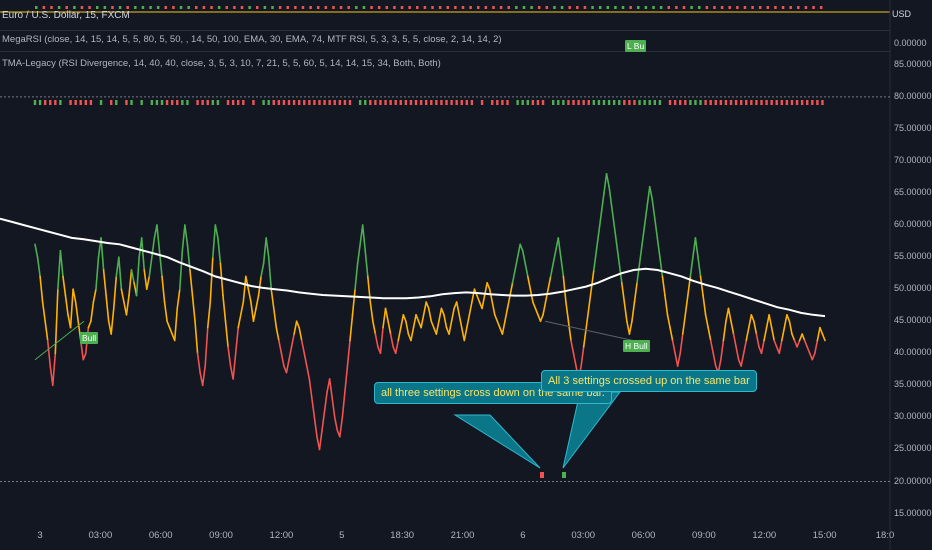  I want to click on y-tick-label: 70.00000, so click(913, 159).